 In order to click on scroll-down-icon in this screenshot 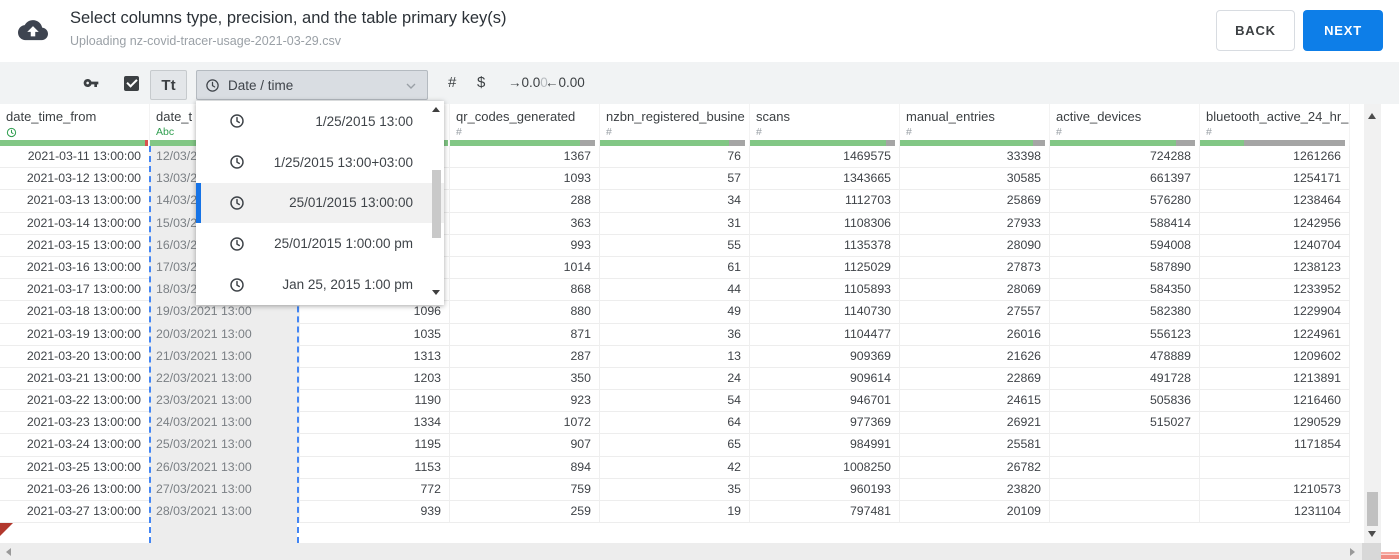, I will do `click(436, 292)`.